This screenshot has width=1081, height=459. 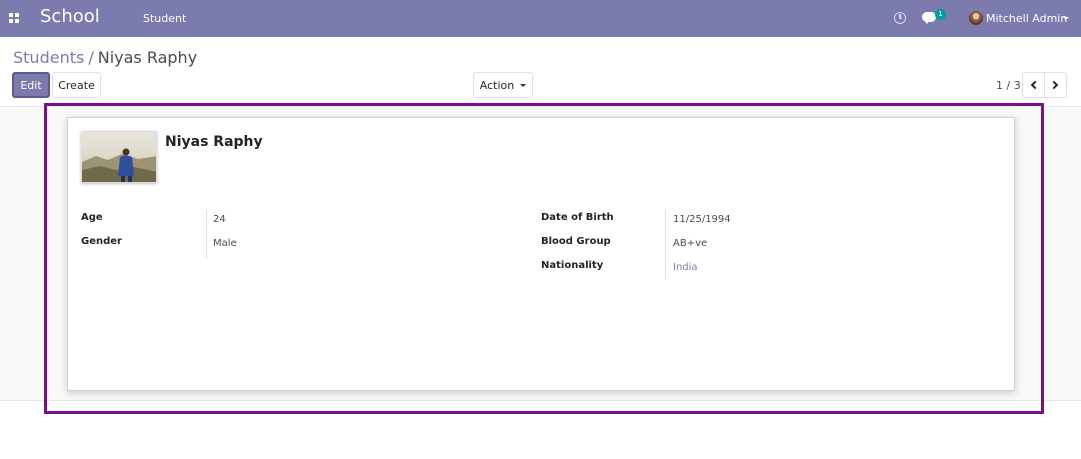 What do you see at coordinates (940, 14) in the screenshot?
I see `chat-count-badge: 1` at bounding box center [940, 14].